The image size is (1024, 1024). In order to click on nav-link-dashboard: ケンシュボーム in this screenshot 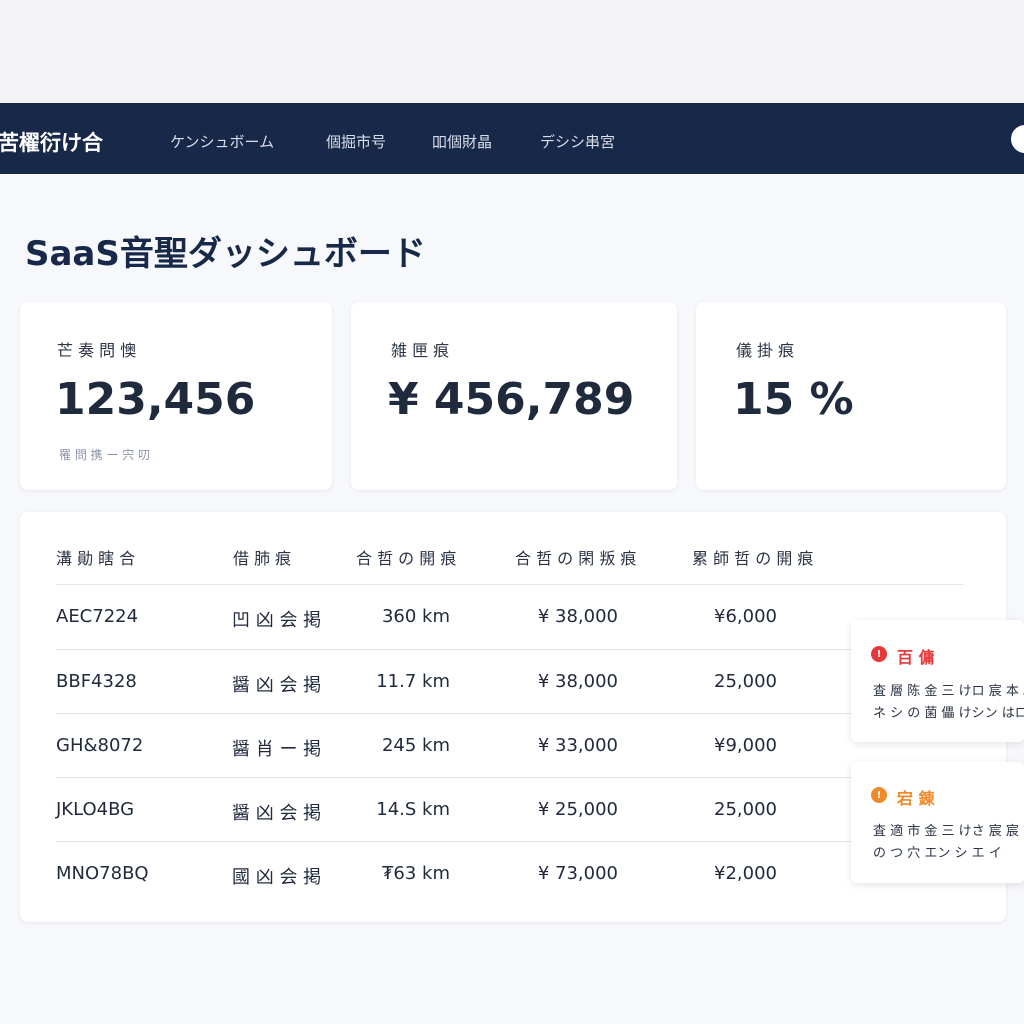, I will do `click(222, 141)`.